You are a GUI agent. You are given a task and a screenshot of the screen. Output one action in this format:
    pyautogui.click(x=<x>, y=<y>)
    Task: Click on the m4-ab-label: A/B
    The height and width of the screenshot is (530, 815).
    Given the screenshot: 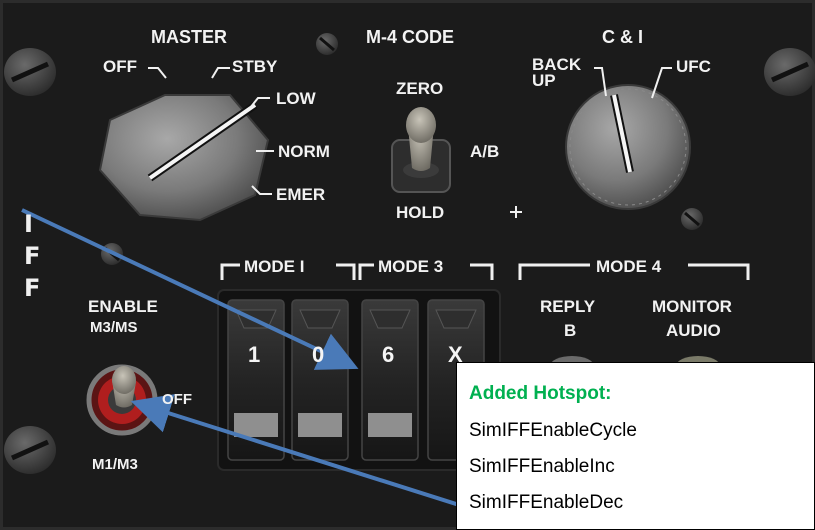 What is the action you would take?
    pyautogui.click(x=485, y=151)
    